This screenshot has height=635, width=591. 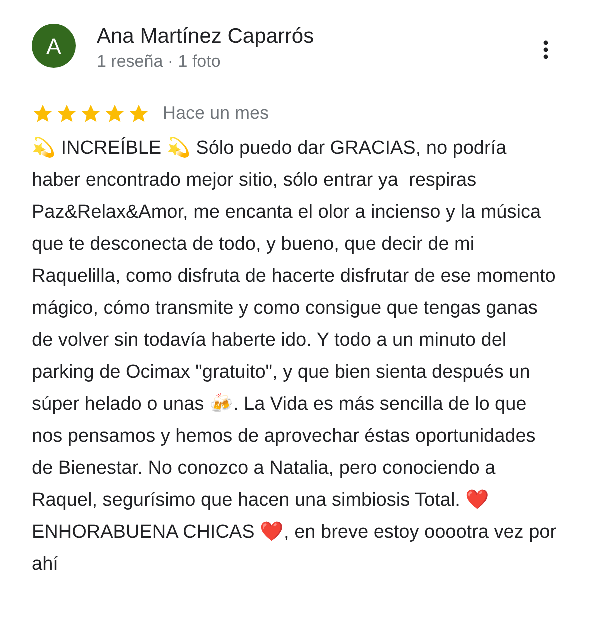 What do you see at coordinates (319, 37) in the screenshot?
I see `author-name: Ana Martínez Caparrós` at bounding box center [319, 37].